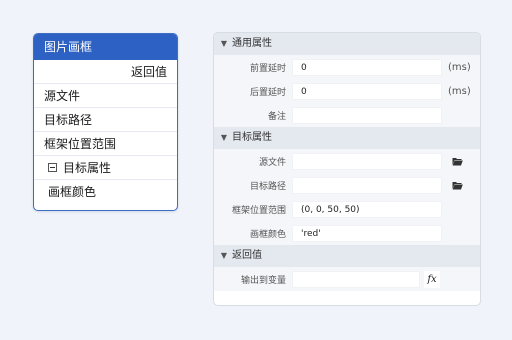  What do you see at coordinates (252, 137) in the screenshot?
I see `section-title: 目标属性` at bounding box center [252, 137].